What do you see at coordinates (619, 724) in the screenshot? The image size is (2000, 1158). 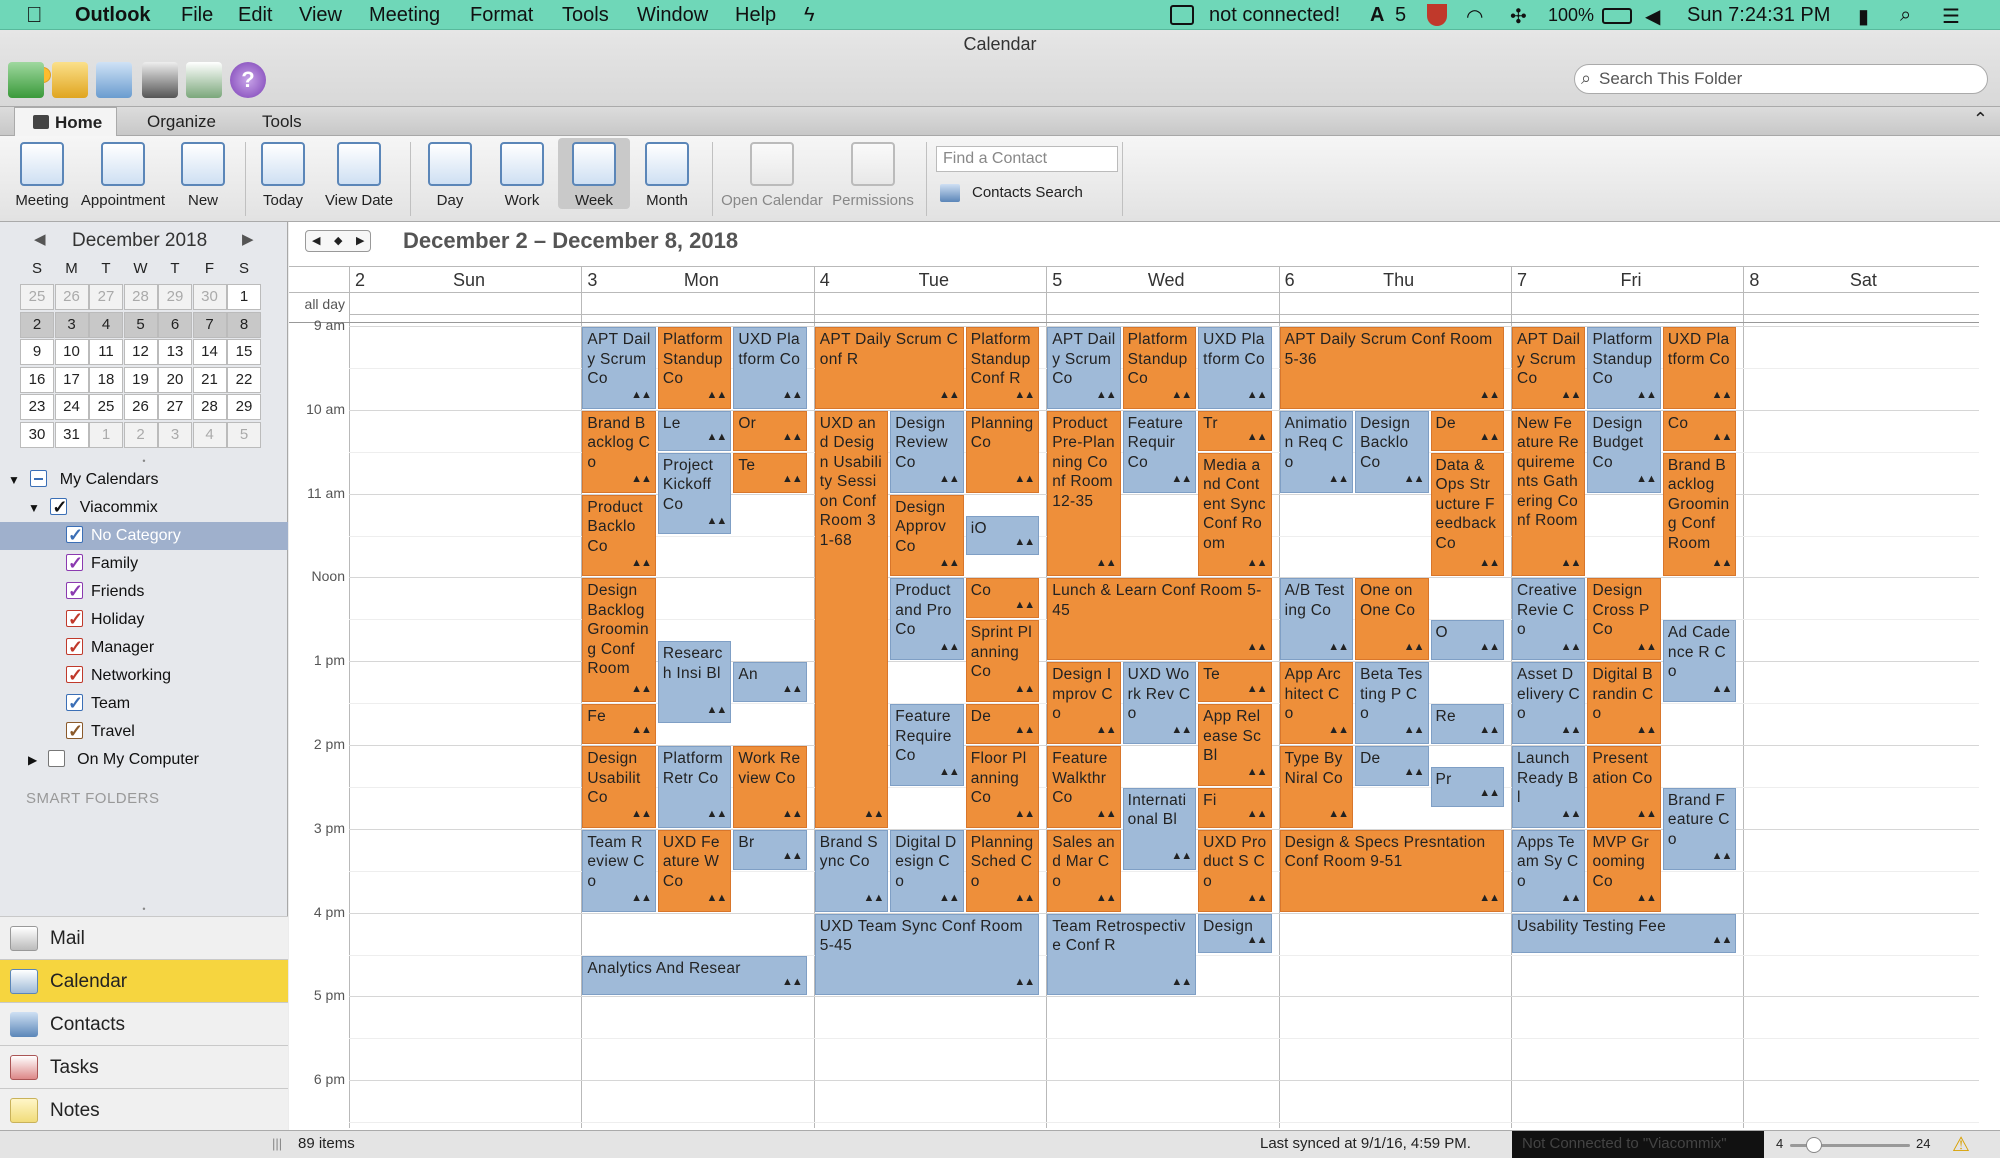 I see `calendar-event: Fe ▲▲` at bounding box center [619, 724].